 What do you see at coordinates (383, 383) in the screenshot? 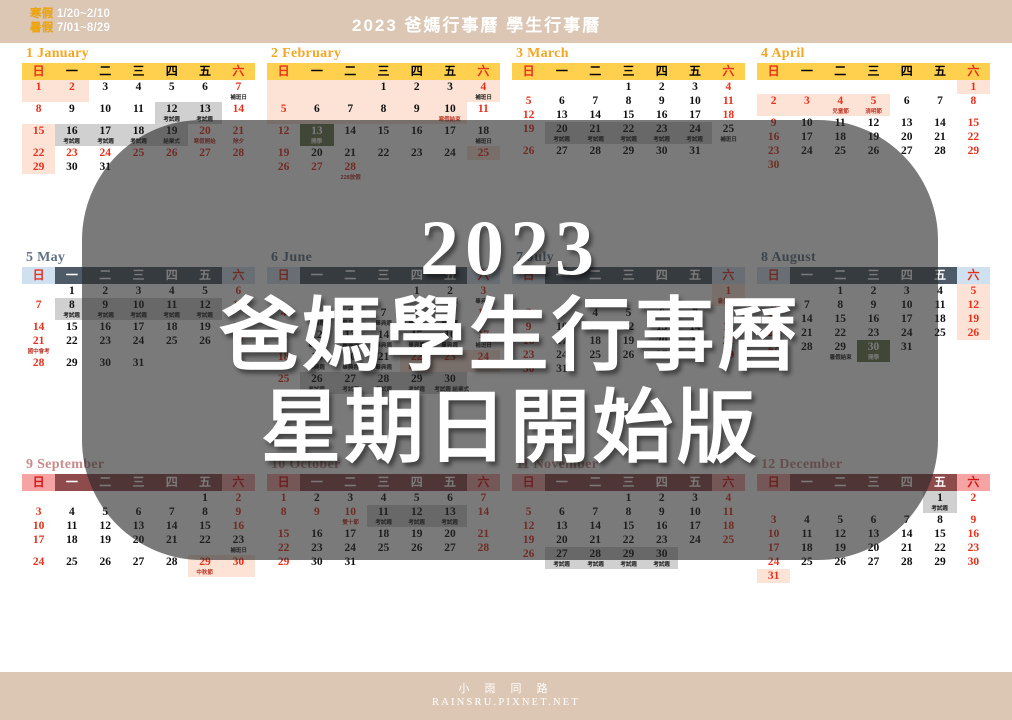
I see `day-cell: 28 考試週` at bounding box center [383, 383].